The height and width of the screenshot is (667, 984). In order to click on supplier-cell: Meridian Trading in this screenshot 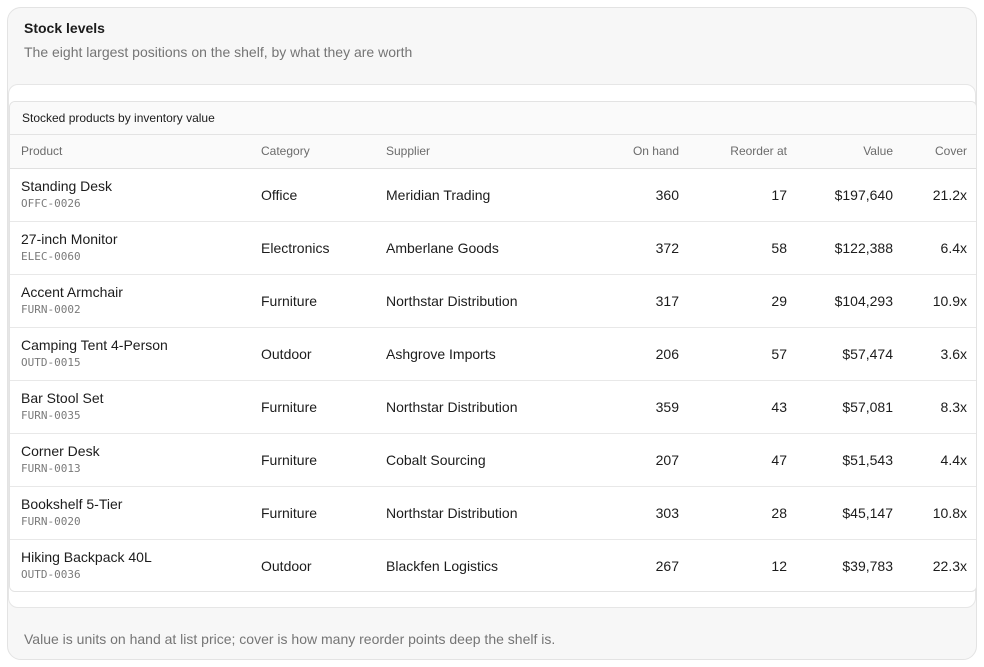, I will do `click(486, 195)`.